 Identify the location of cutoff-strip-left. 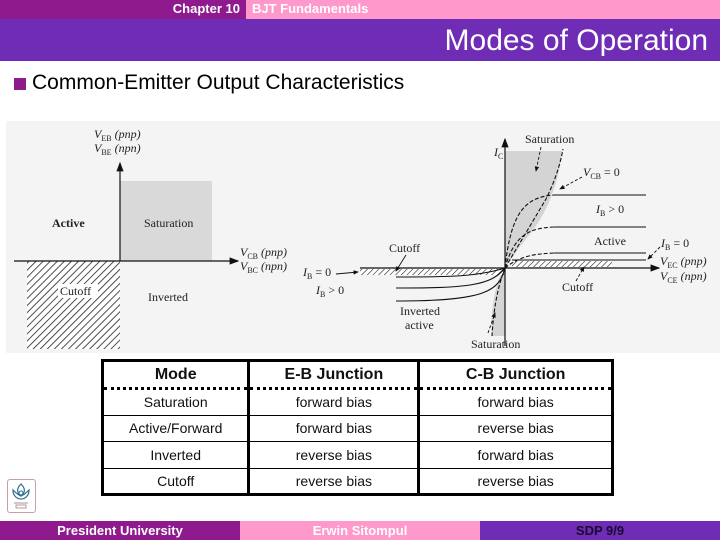
(432, 272).